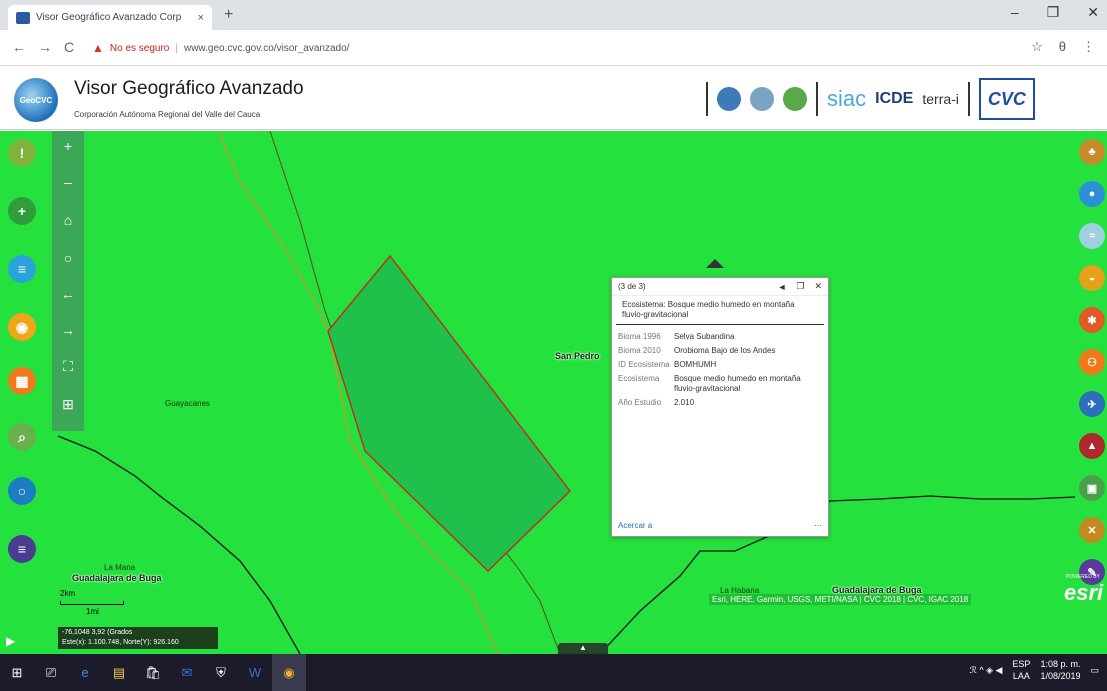  What do you see at coordinates (120, 567) in the screenshot?
I see `map-label-la-mana: La Mana` at bounding box center [120, 567].